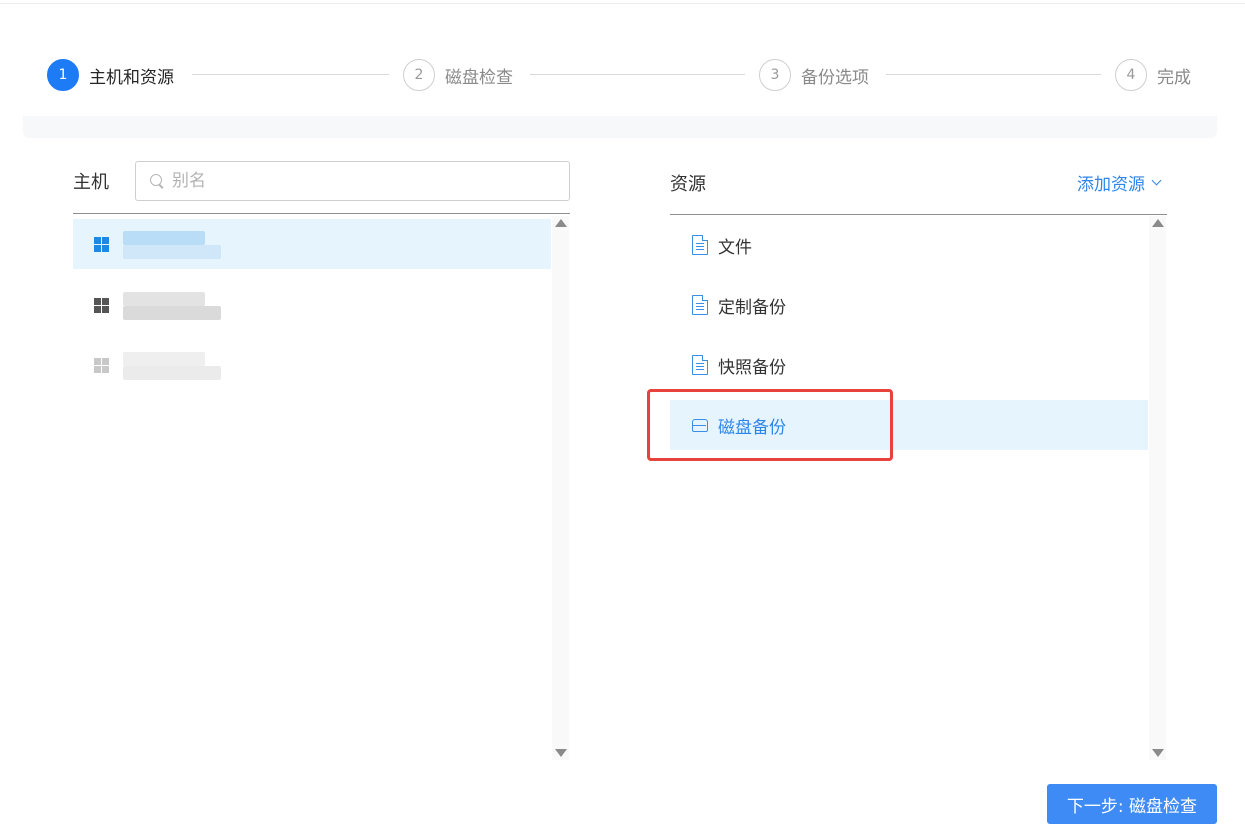 The height and width of the screenshot is (838, 1245). I want to click on resource-panel-divider, so click(918, 214).